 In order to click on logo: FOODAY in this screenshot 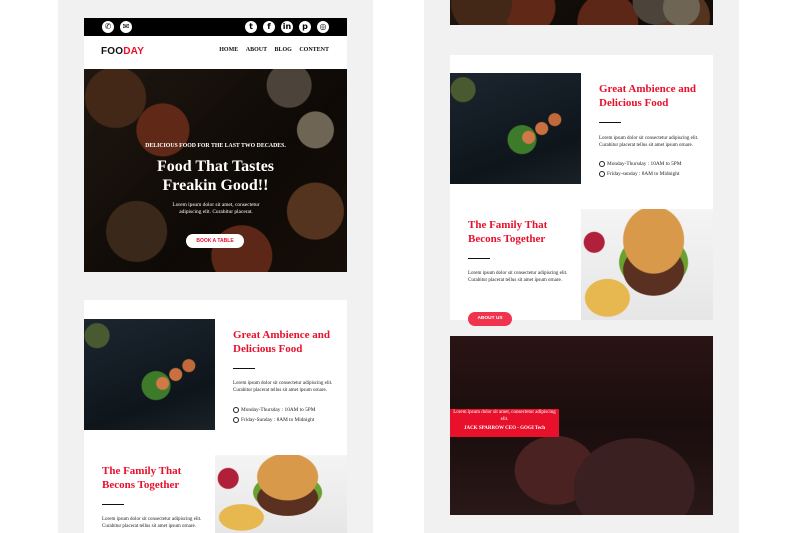, I will do `click(122, 51)`.